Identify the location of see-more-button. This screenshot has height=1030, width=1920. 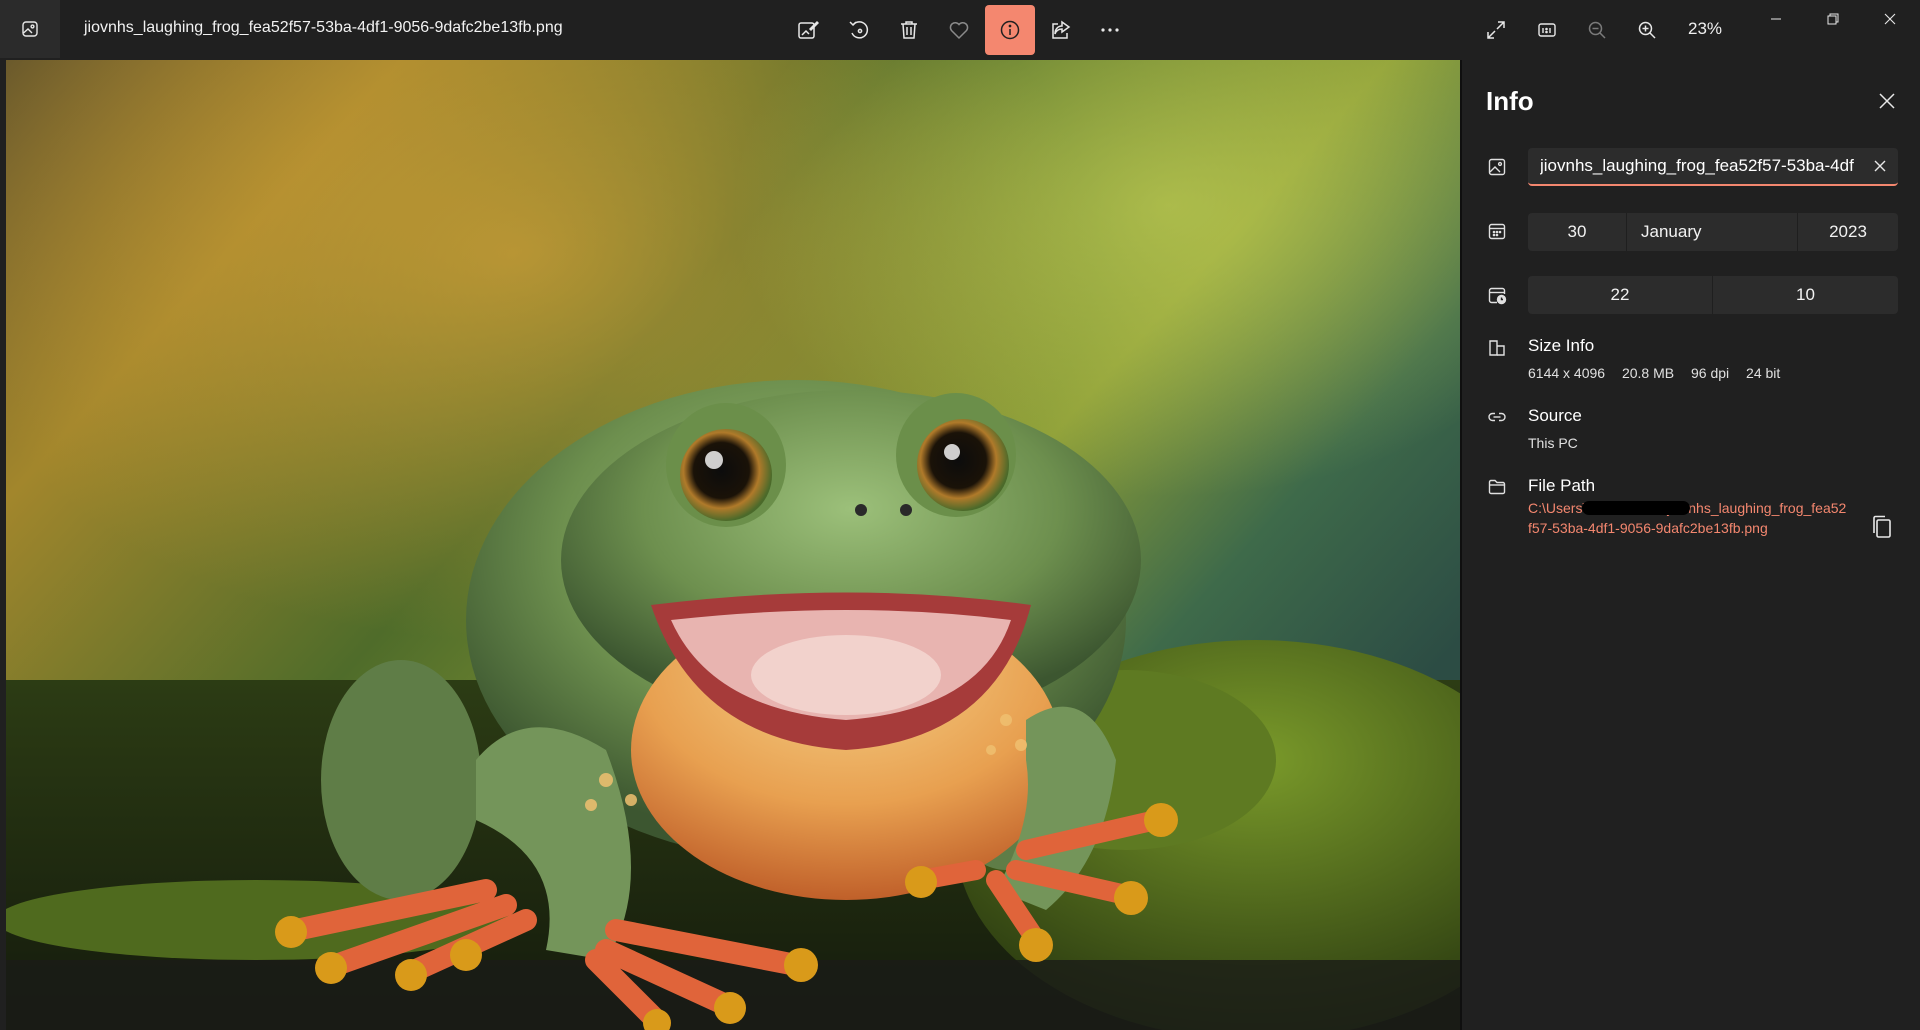
(1110, 30).